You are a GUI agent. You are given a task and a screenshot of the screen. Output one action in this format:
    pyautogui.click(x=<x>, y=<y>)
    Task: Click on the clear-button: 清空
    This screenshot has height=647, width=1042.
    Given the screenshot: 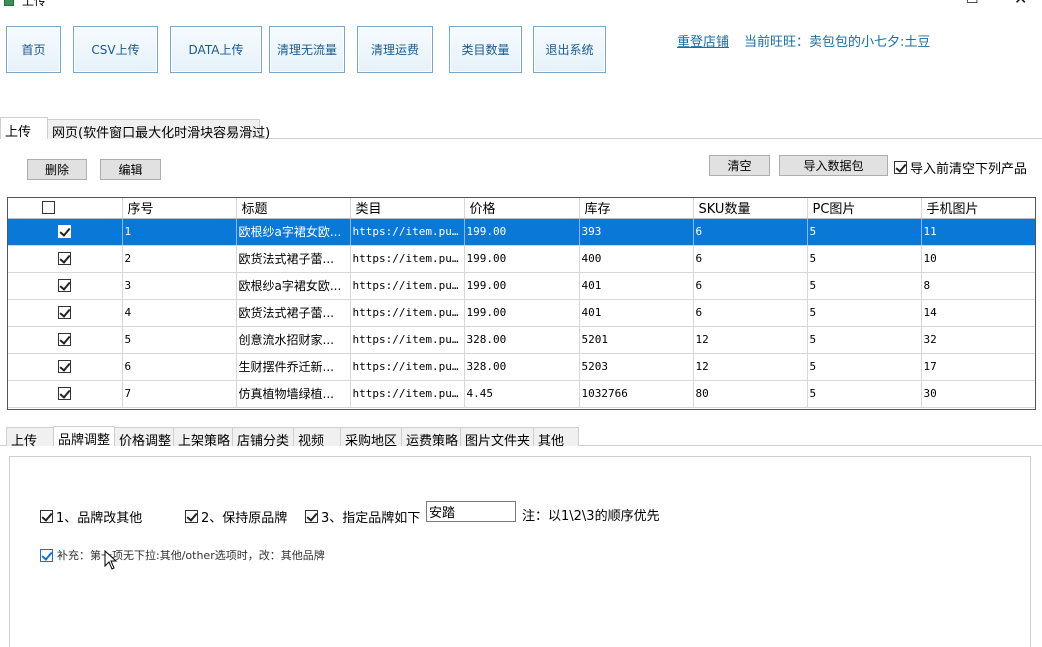 What is the action you would take?
    pyautogui.click(x=739, y=165)
    